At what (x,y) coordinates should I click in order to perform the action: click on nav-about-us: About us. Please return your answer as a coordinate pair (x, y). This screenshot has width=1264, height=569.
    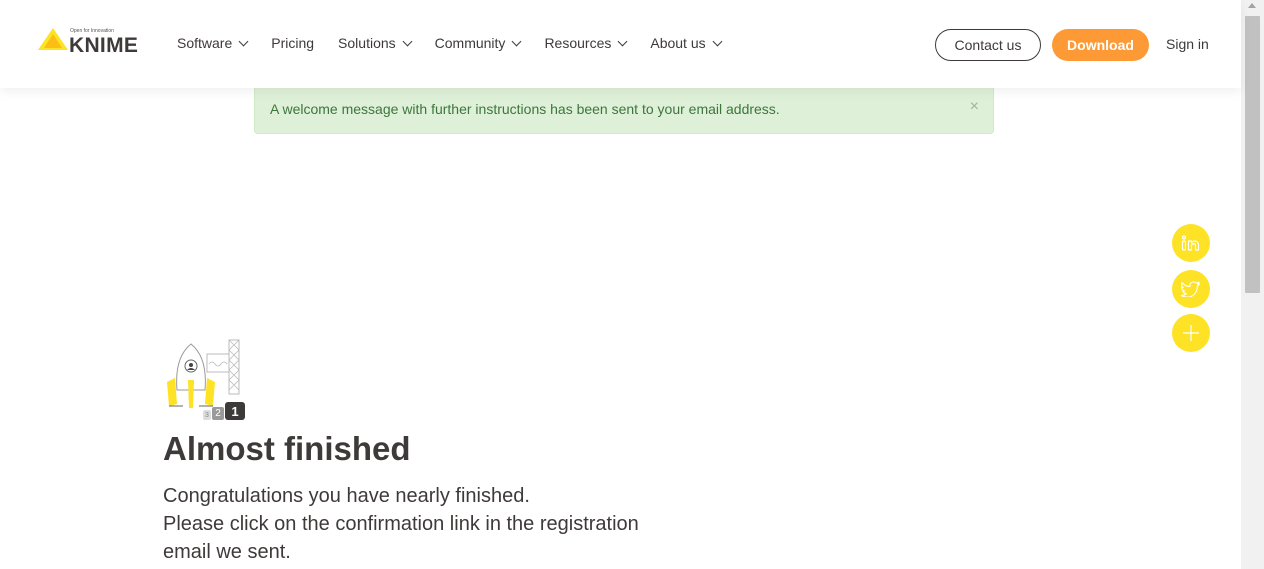
    Looking at the image, I should click on (686, 43).